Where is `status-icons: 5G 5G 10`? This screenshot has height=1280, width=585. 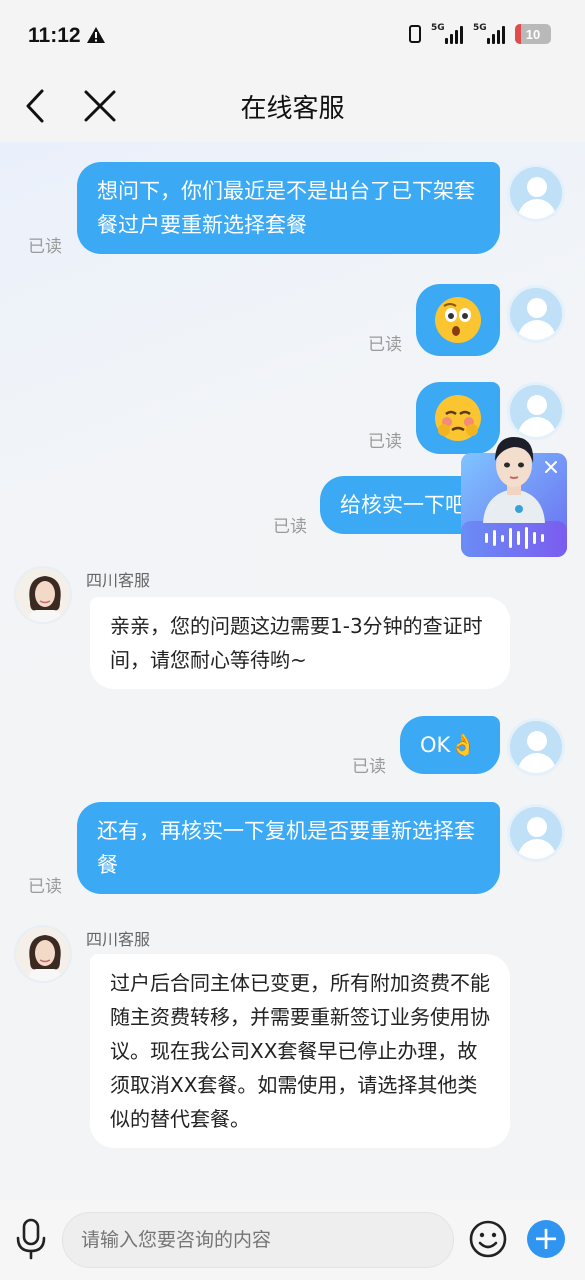
status-icons: 5G 5G 10 is located at coordinates (480, 33).